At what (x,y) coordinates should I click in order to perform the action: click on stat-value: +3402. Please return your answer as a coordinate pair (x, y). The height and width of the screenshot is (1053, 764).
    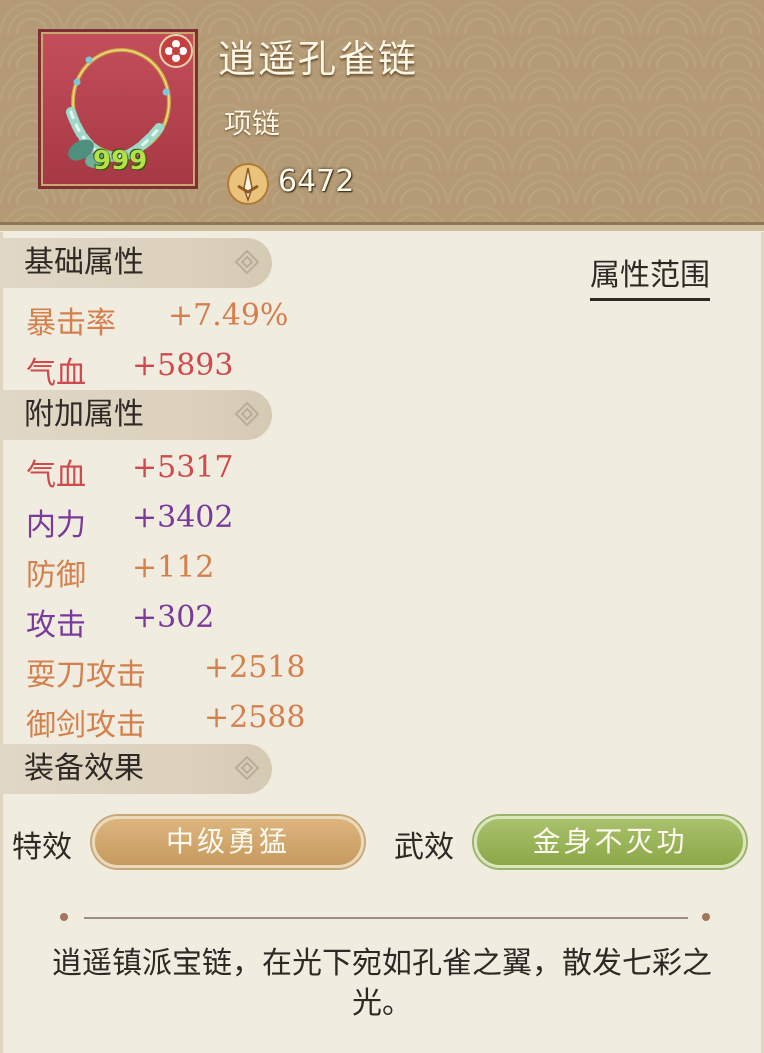
    Looking at the image, I should click on (183, 517).